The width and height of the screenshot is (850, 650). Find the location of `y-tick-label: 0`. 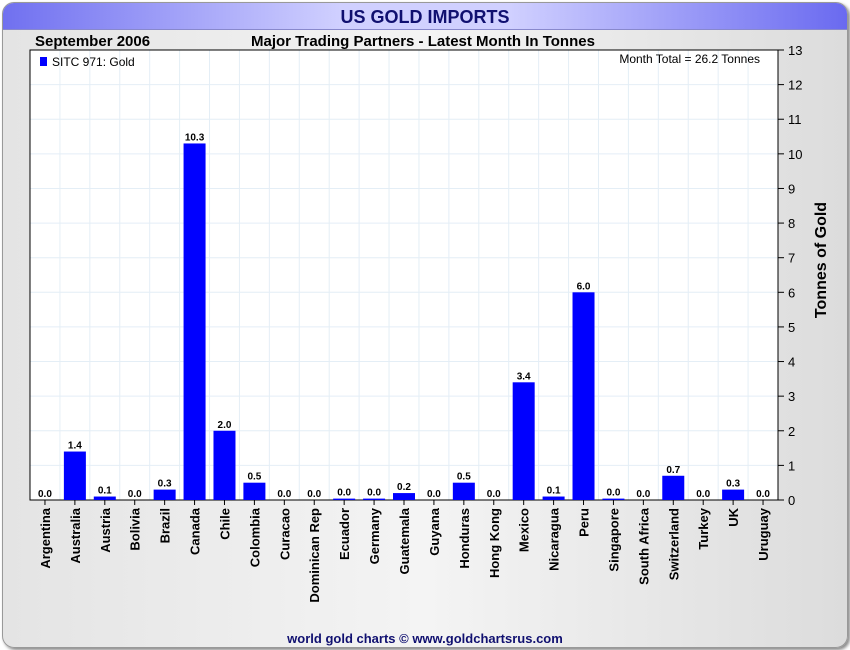

y-tick-label: 0 is located at coordinates (791, 500).